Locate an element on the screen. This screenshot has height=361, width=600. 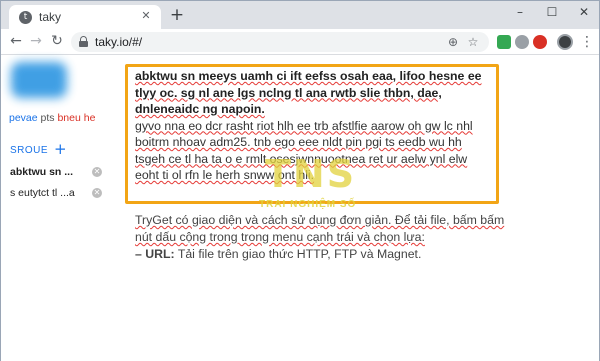
group-header: SROUE is located at coordinates (29, 150).